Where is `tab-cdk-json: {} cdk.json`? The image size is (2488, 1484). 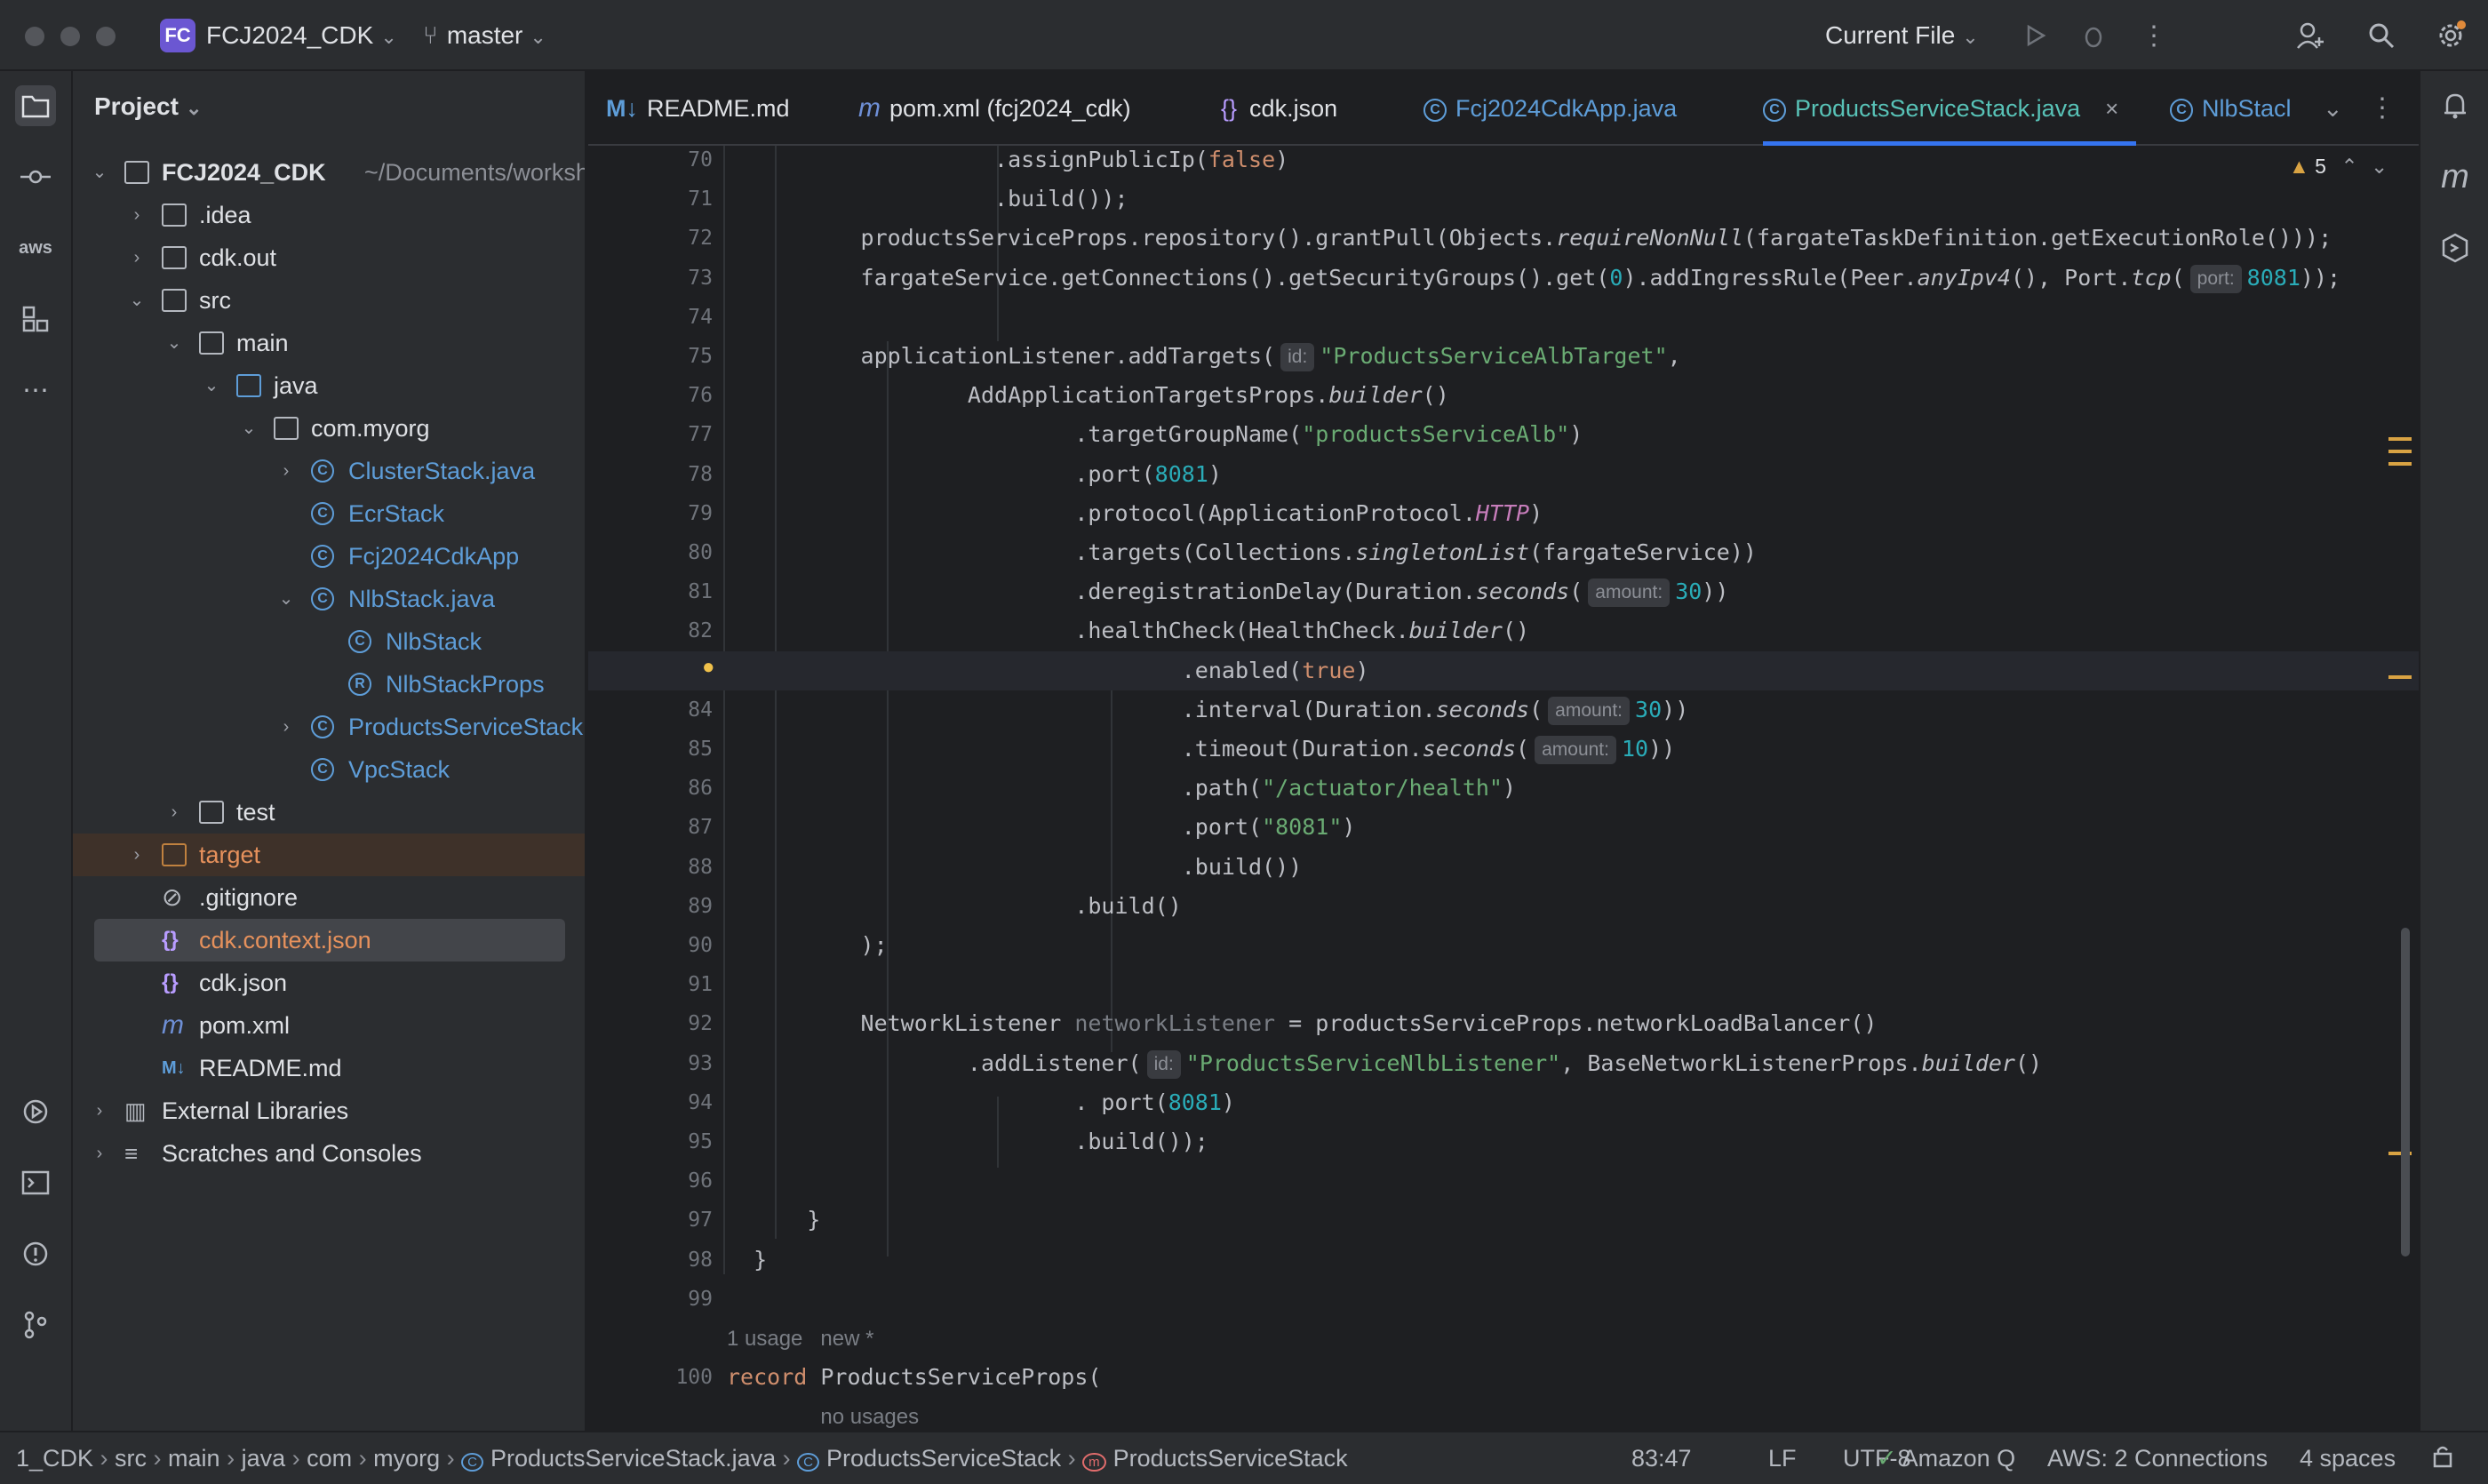 tab-cdk-json: {} cdk.json is located at coordinates (1279, 109).